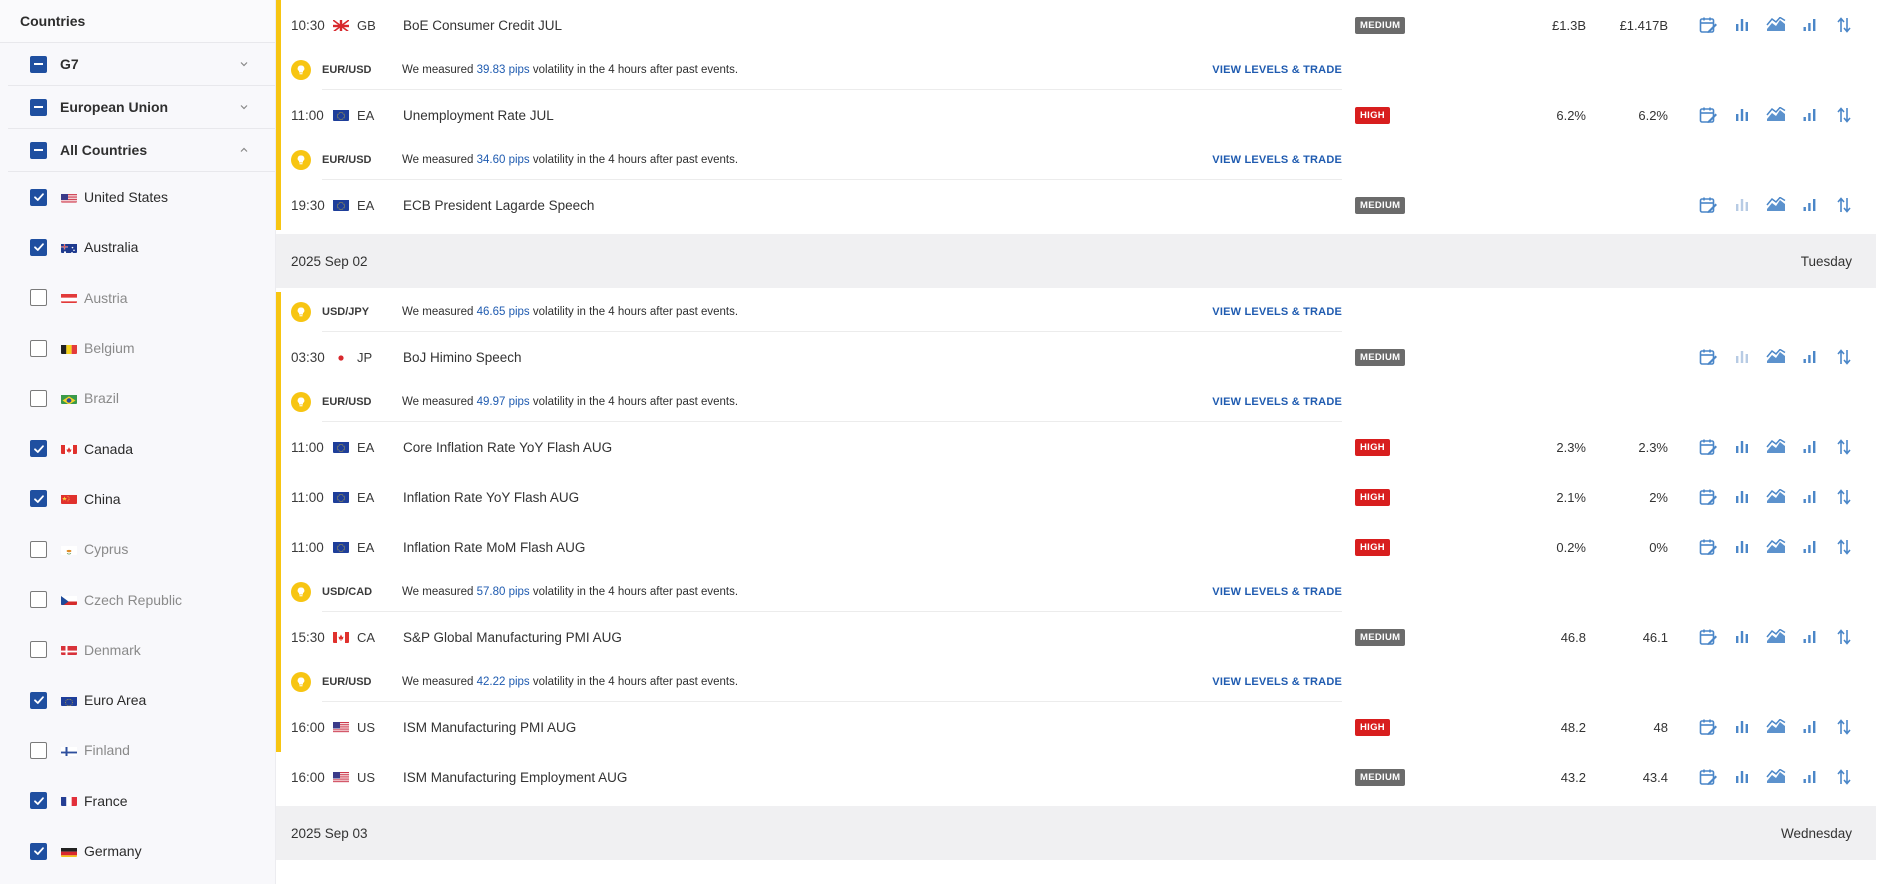  Describe the element at coordinates (512, 637) in the screenshot. I see `event-name: S&P Global Manufacturing PMI AUG` at that location.